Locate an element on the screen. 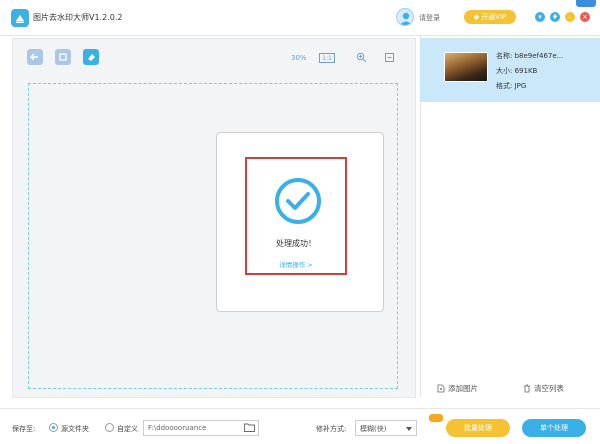 Image resolution: width=600 pixels, height=444 pixels. add-image-label: 添加图片 is located at coordinates (463, 388).